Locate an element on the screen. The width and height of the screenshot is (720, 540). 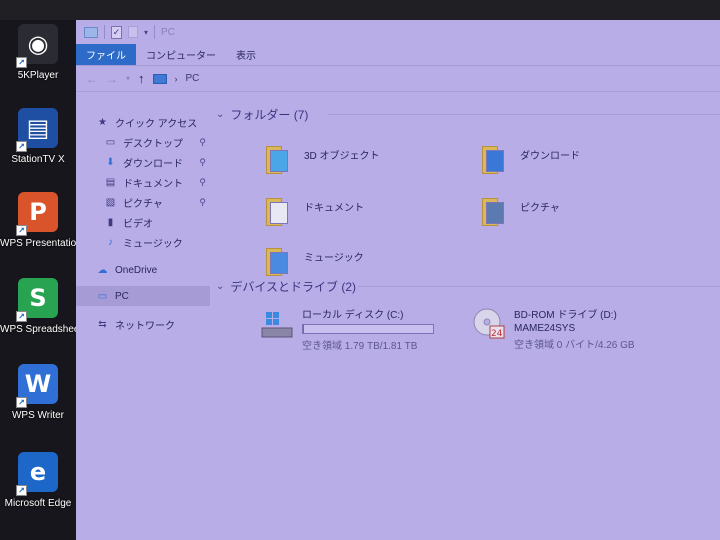
desktop-icon: ▭ is located at coordinates (110, 142).